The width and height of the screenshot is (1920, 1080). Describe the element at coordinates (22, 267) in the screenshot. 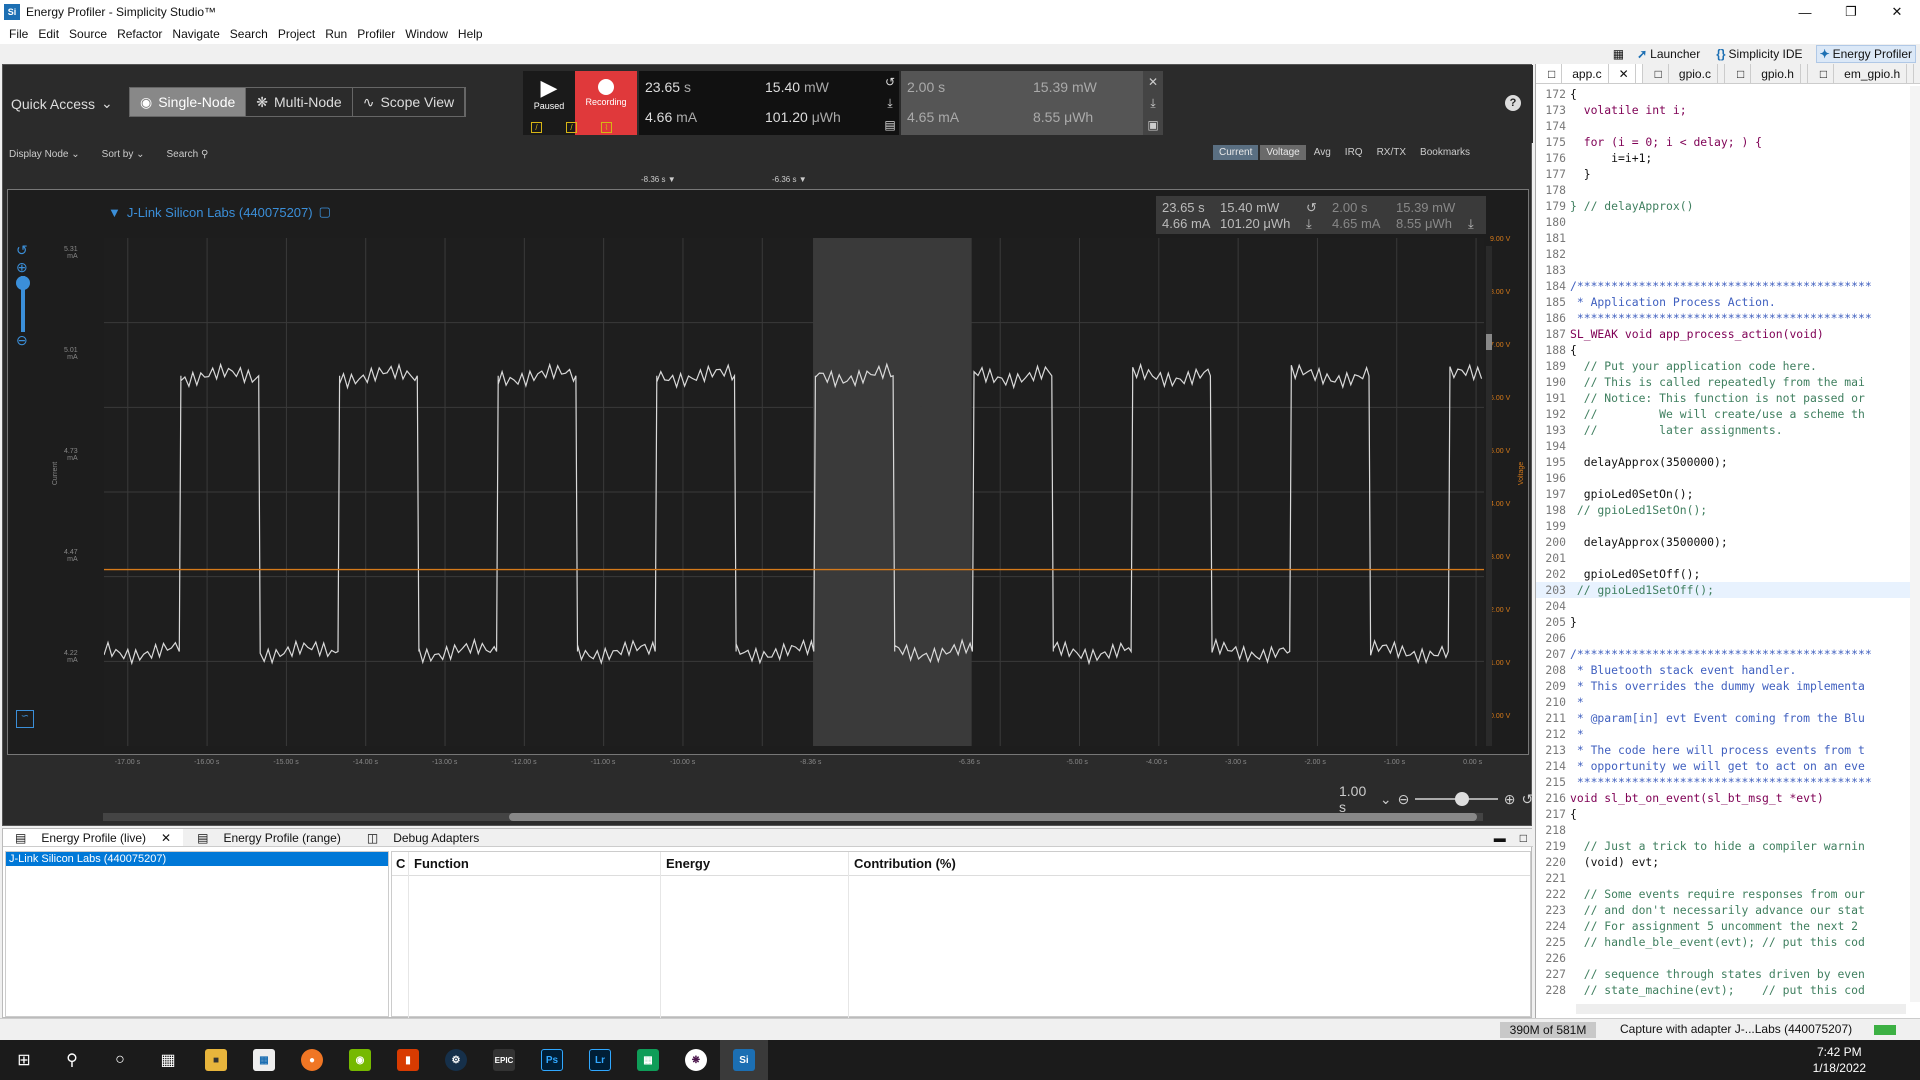

I see `zoom-in-icon: ⊕` at that location.